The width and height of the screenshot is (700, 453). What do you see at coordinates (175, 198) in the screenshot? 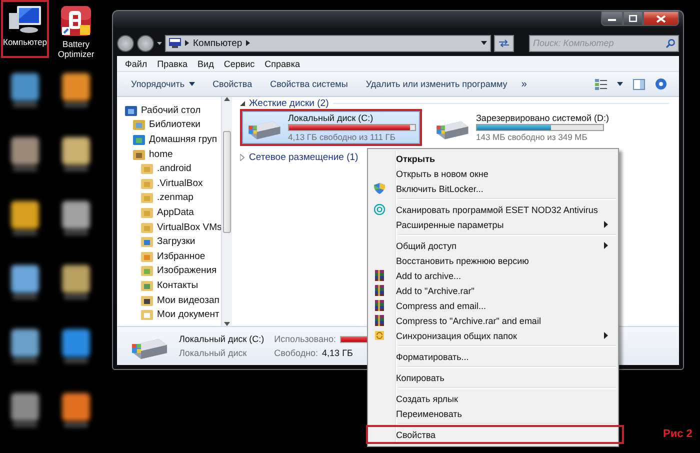
I see `tree-item: .zenmap` at bounding box center [175, 198].